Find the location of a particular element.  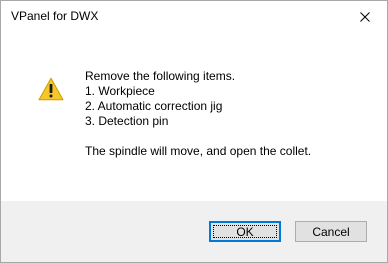

close-button is located at coordinates (365, 16).